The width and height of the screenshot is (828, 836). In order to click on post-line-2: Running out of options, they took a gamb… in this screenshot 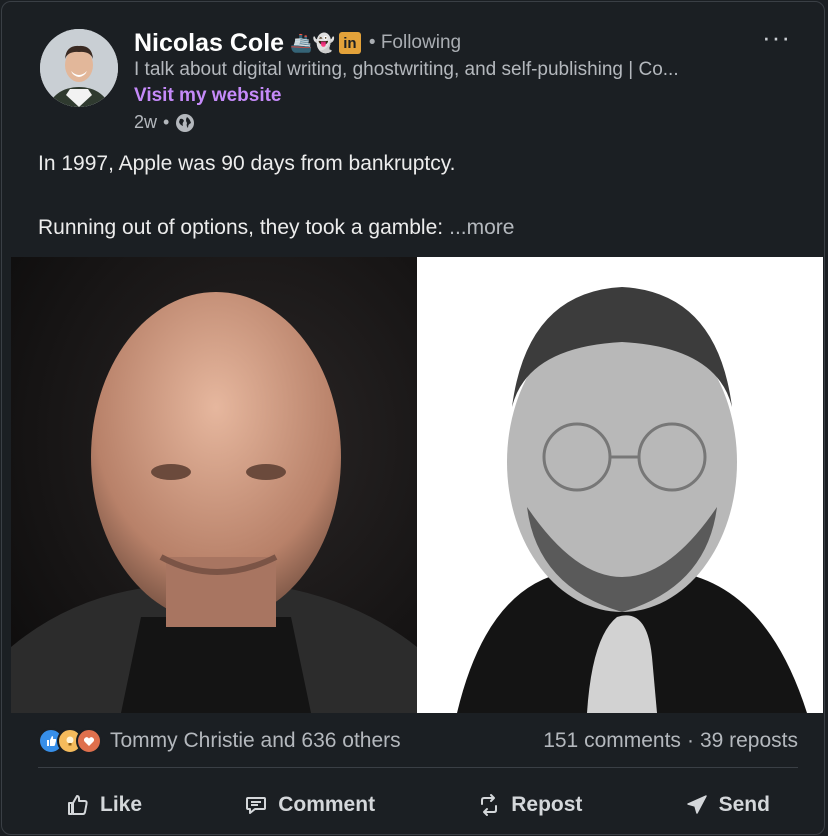, I will do `click(418, 228)`.